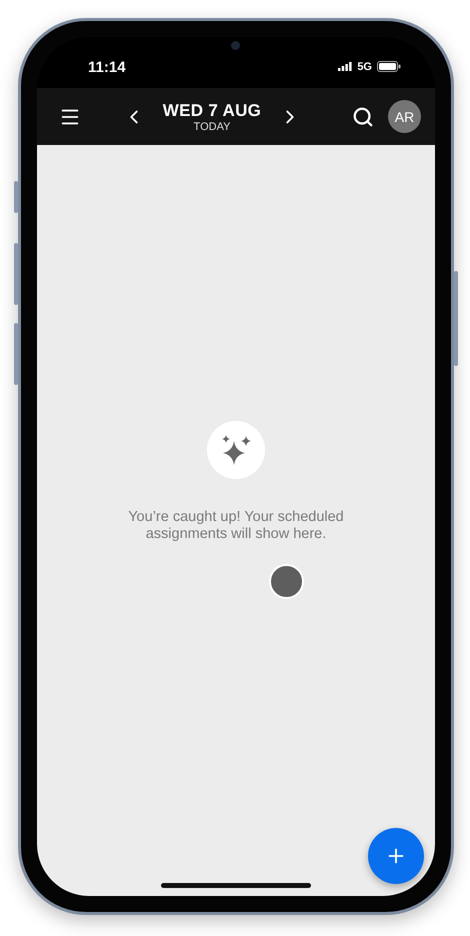  What do you see at coordinates (389, 66) in the screenshot?
I see `battery-icon` at bounding box center [389, 66].